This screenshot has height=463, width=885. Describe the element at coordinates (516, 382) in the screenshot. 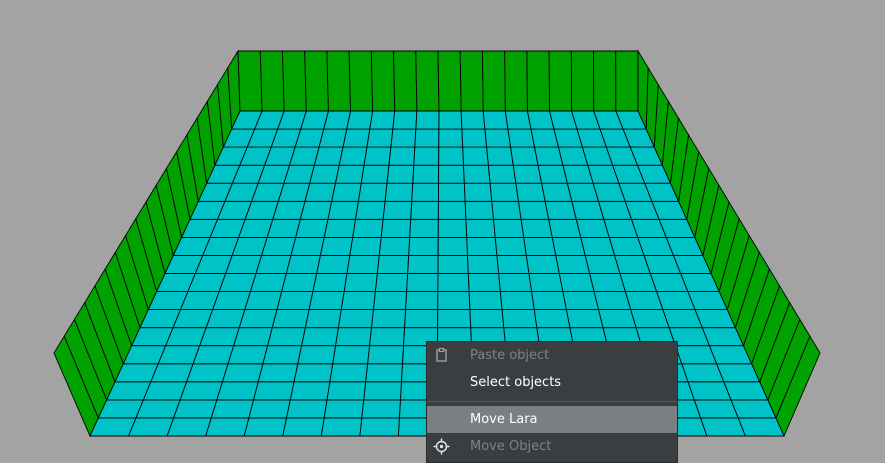

I see `select-objects-label: Select objects` at that location.